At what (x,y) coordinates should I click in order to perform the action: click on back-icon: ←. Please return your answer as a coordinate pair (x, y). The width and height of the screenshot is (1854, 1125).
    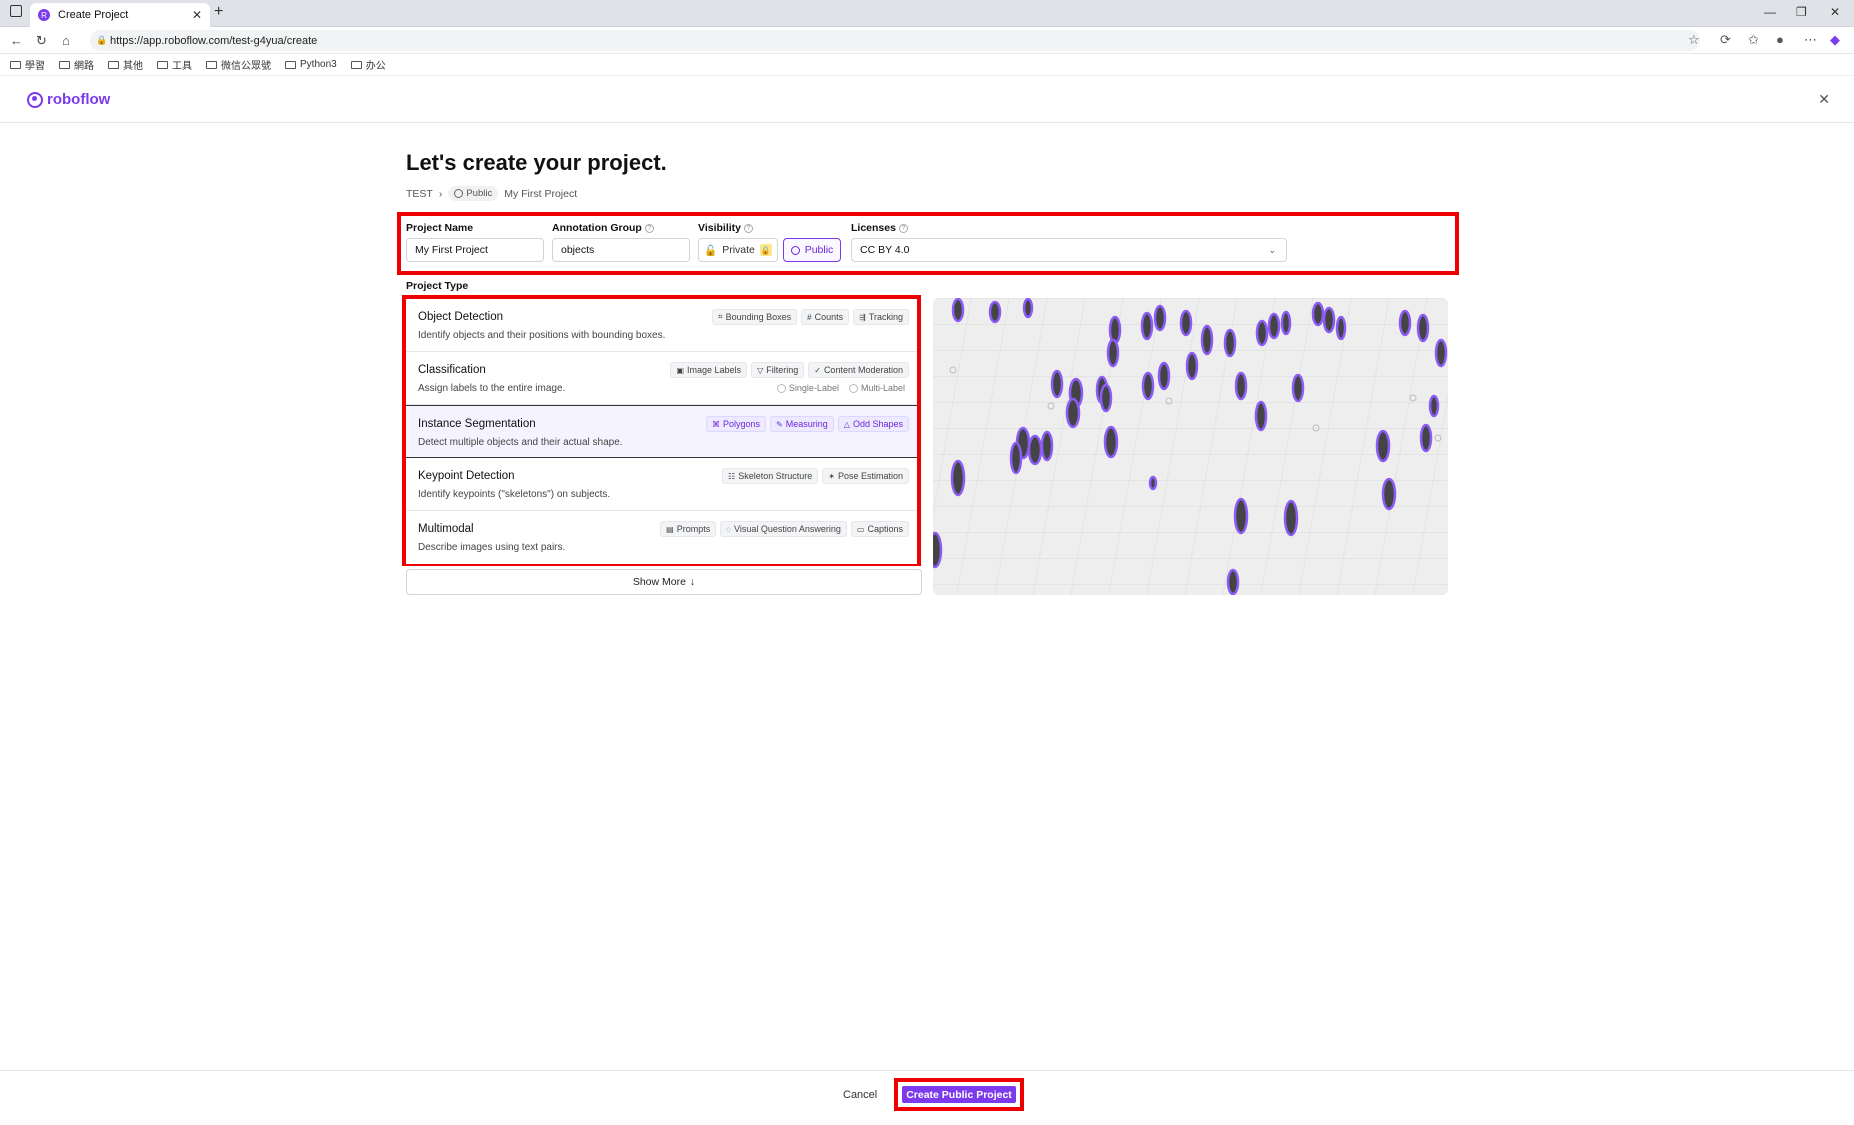
    Looking at the image, I should click on (16, 40).